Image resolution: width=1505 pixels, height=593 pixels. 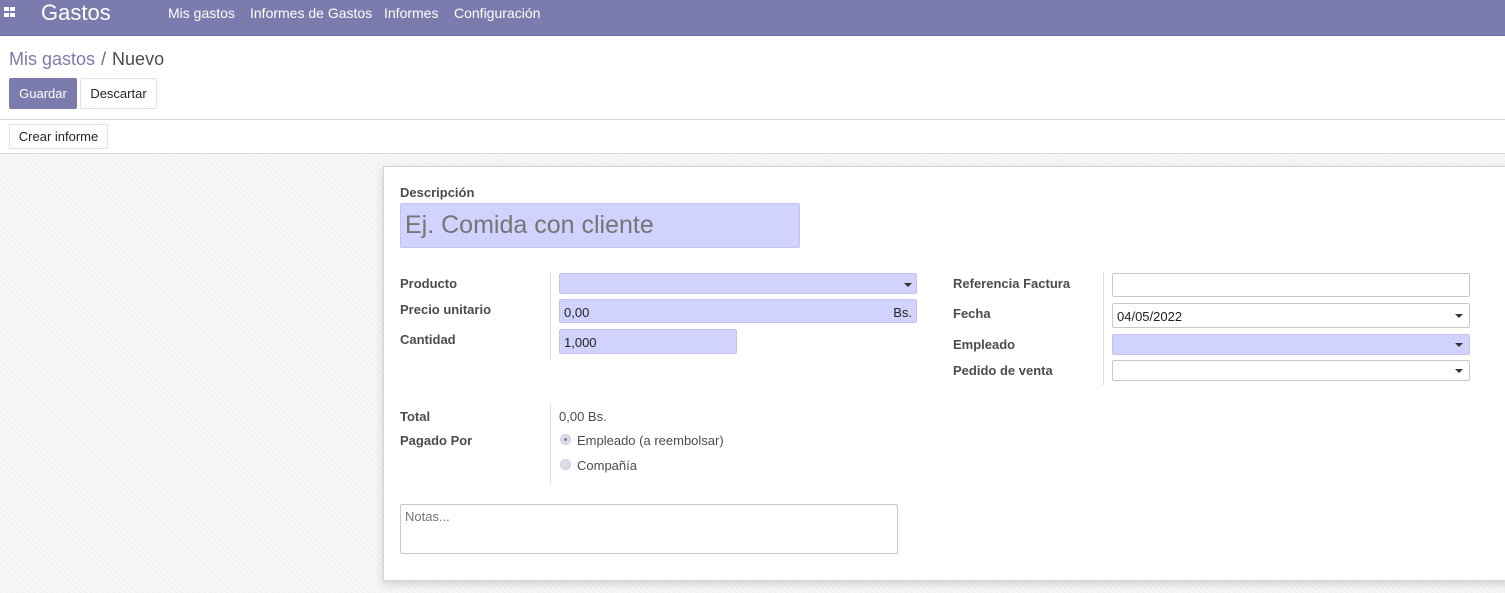 I want to click on total-value: 0,00 Bs., so click(x=583, y=416).